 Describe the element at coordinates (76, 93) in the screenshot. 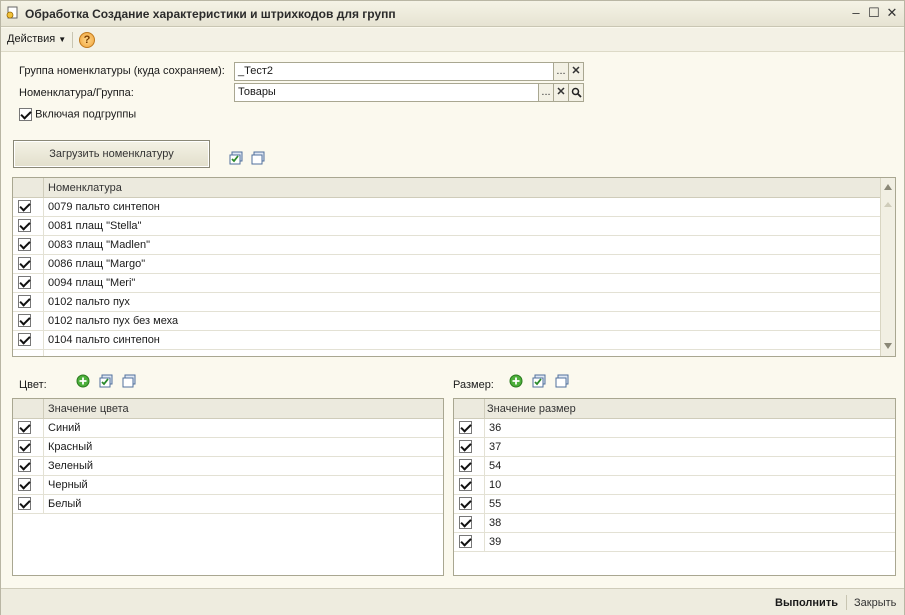

I see `nomenclature-label: Номенклатура/Группа:` at that location.